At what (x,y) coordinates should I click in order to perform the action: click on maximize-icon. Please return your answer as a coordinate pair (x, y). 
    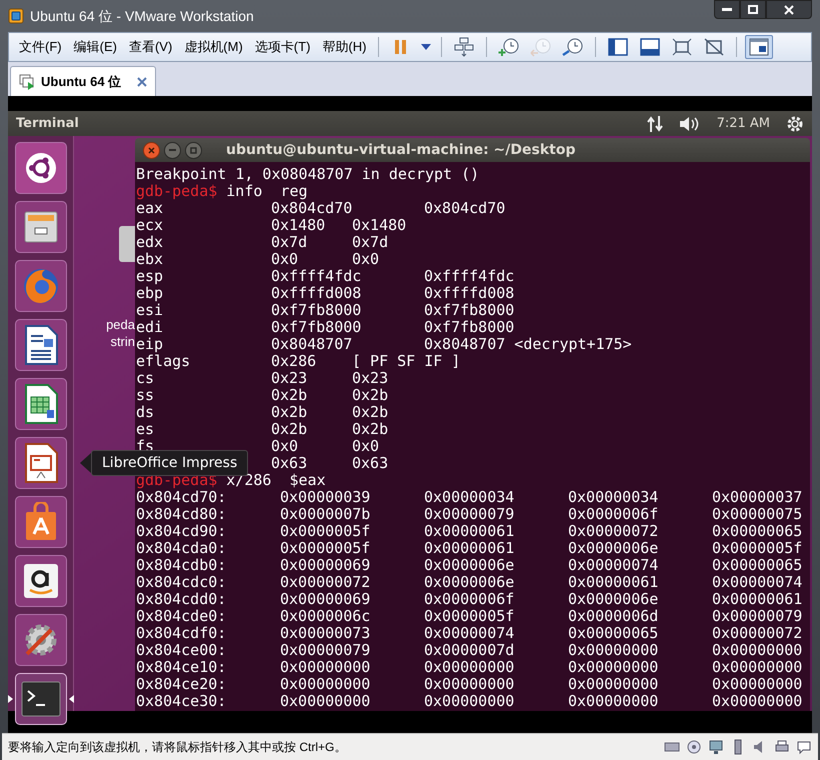
    Looking at the image, I should click on (753, 9).